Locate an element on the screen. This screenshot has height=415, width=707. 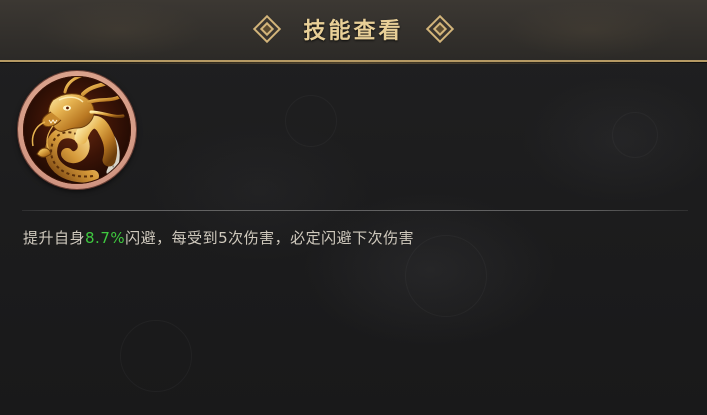
title-group: 技能查看 is located at coordinates (353, 29).